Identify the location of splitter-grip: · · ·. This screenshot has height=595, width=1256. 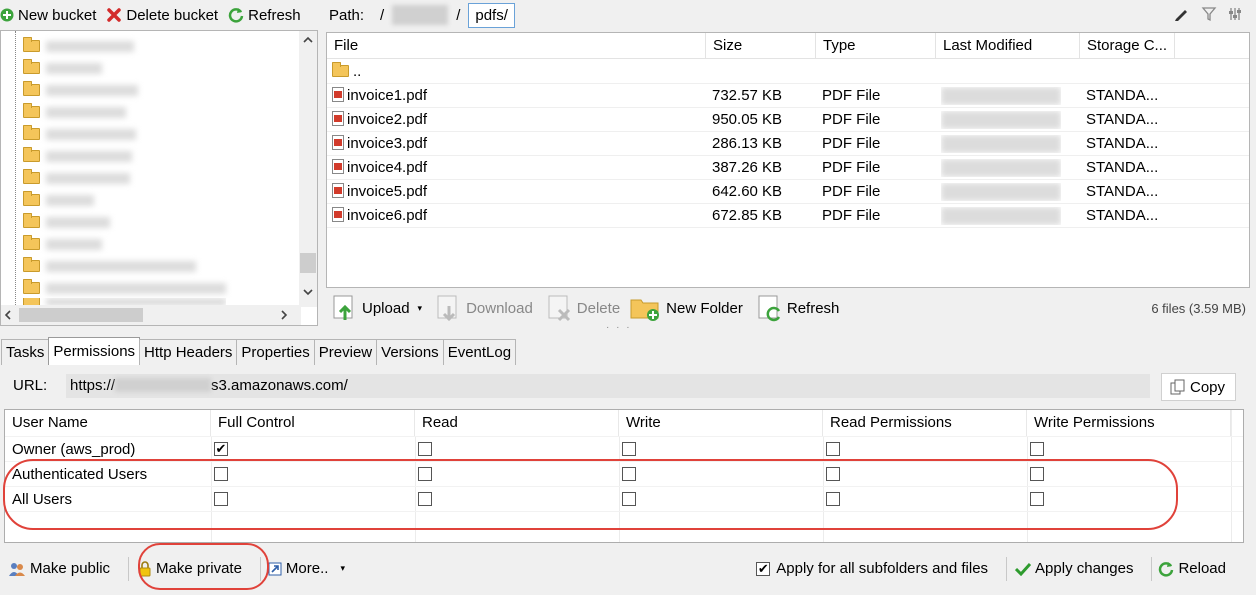
(619, 327).